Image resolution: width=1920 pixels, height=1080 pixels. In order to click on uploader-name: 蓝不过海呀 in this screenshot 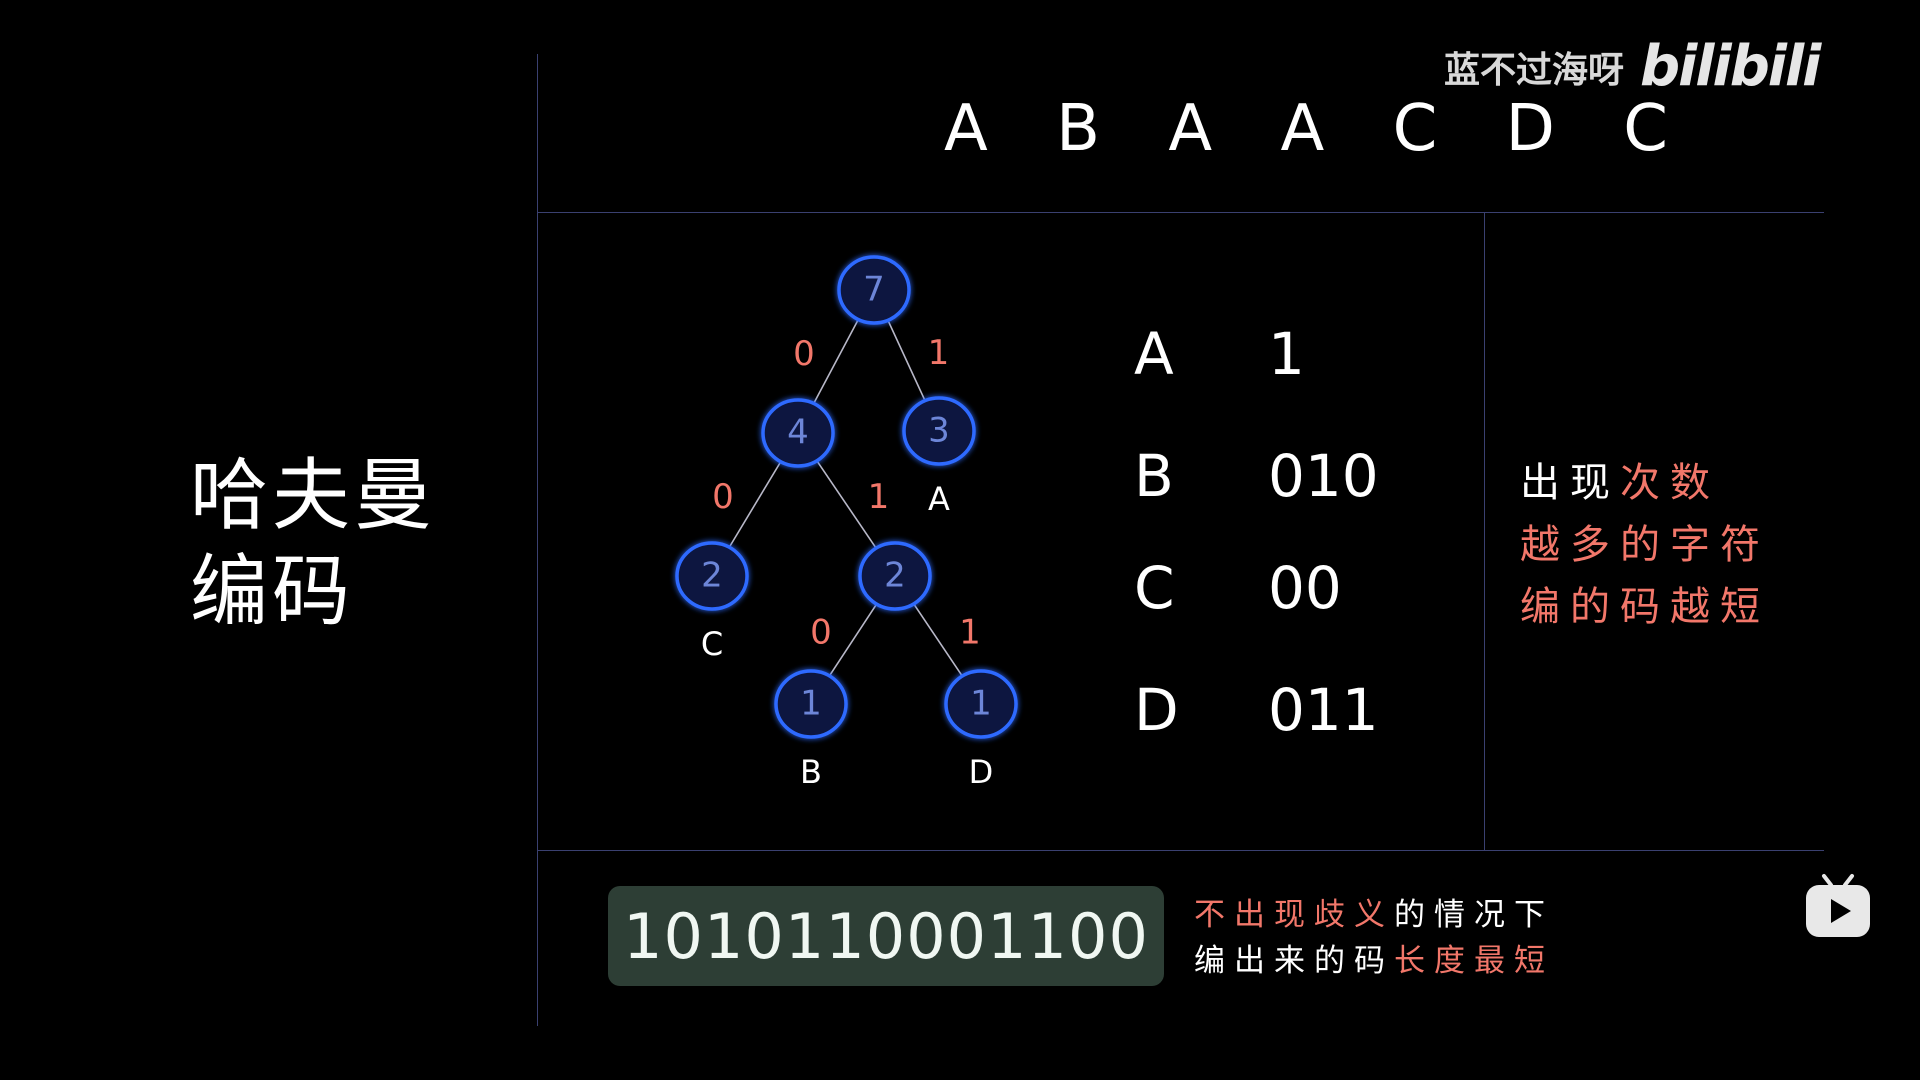, I will do `click(1534, 70)`.